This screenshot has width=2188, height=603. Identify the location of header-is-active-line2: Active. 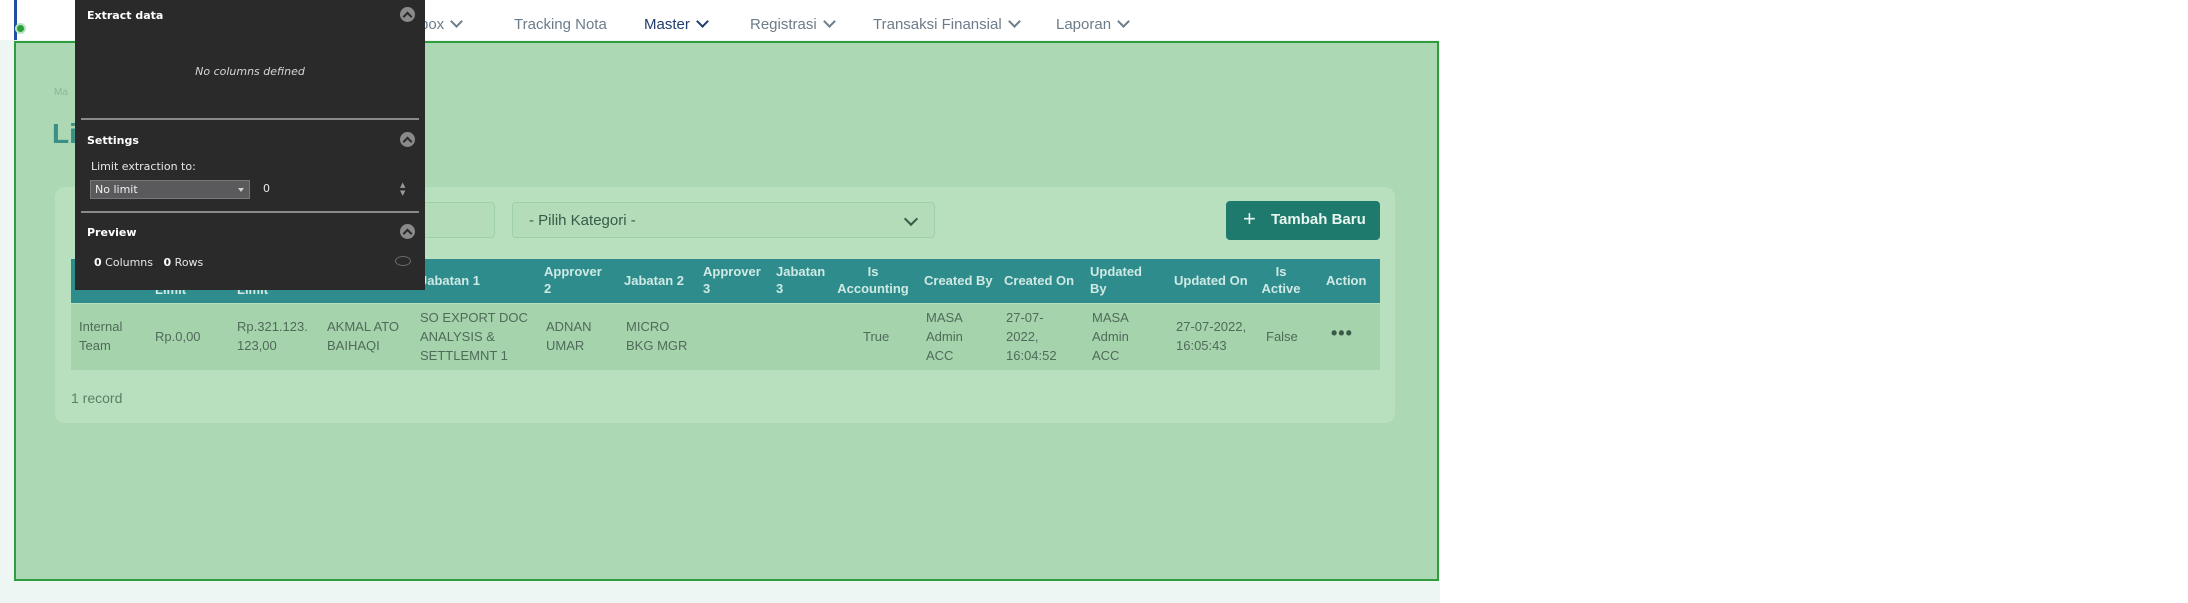
(1281, 288).